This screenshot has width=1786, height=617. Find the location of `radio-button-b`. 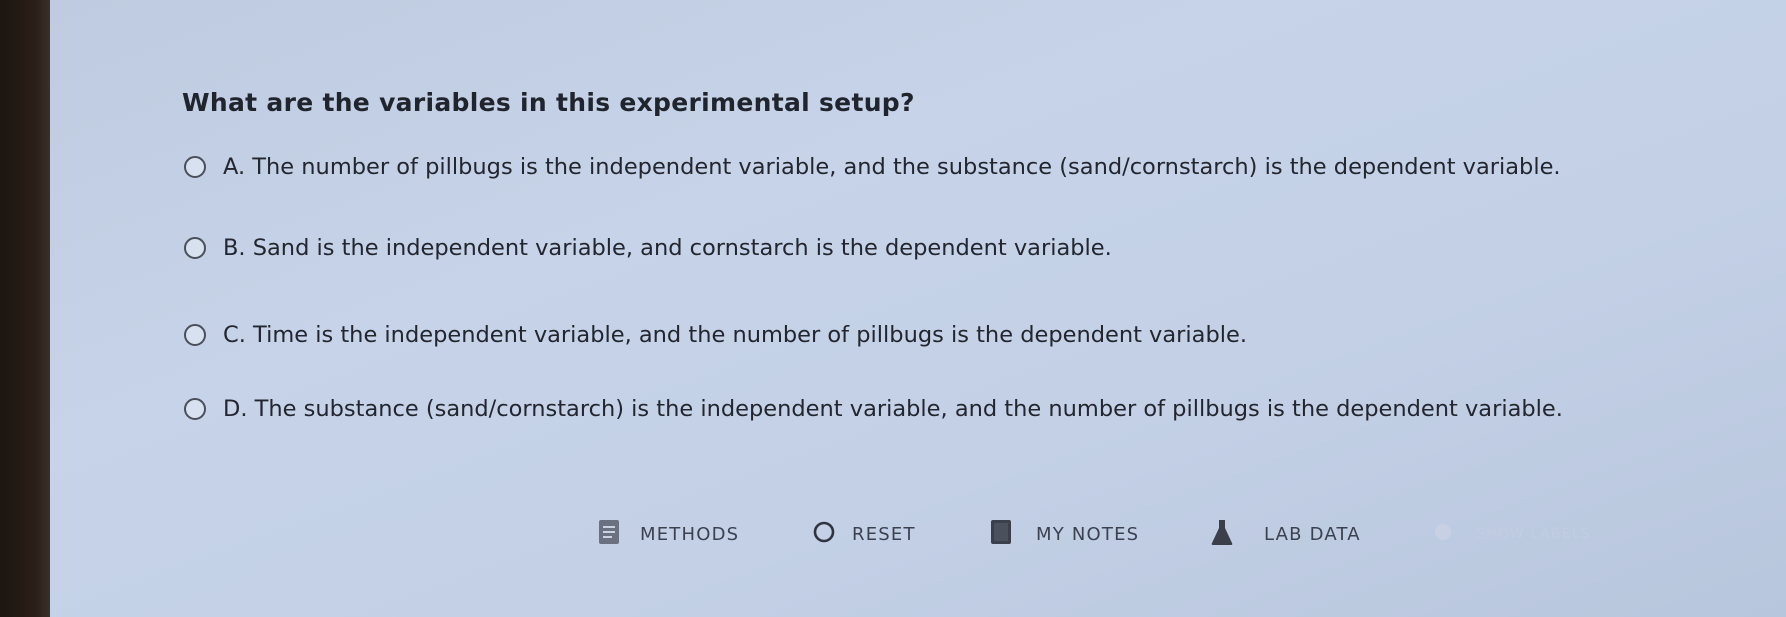

radio-button-b is located at coordinates (195, 248).